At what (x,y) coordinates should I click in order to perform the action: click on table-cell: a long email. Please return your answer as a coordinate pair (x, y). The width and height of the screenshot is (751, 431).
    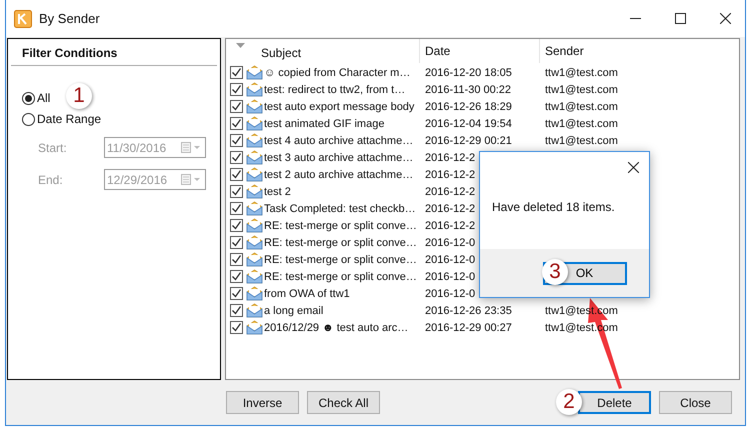
    Looking at the image, I should click on (294, 310).